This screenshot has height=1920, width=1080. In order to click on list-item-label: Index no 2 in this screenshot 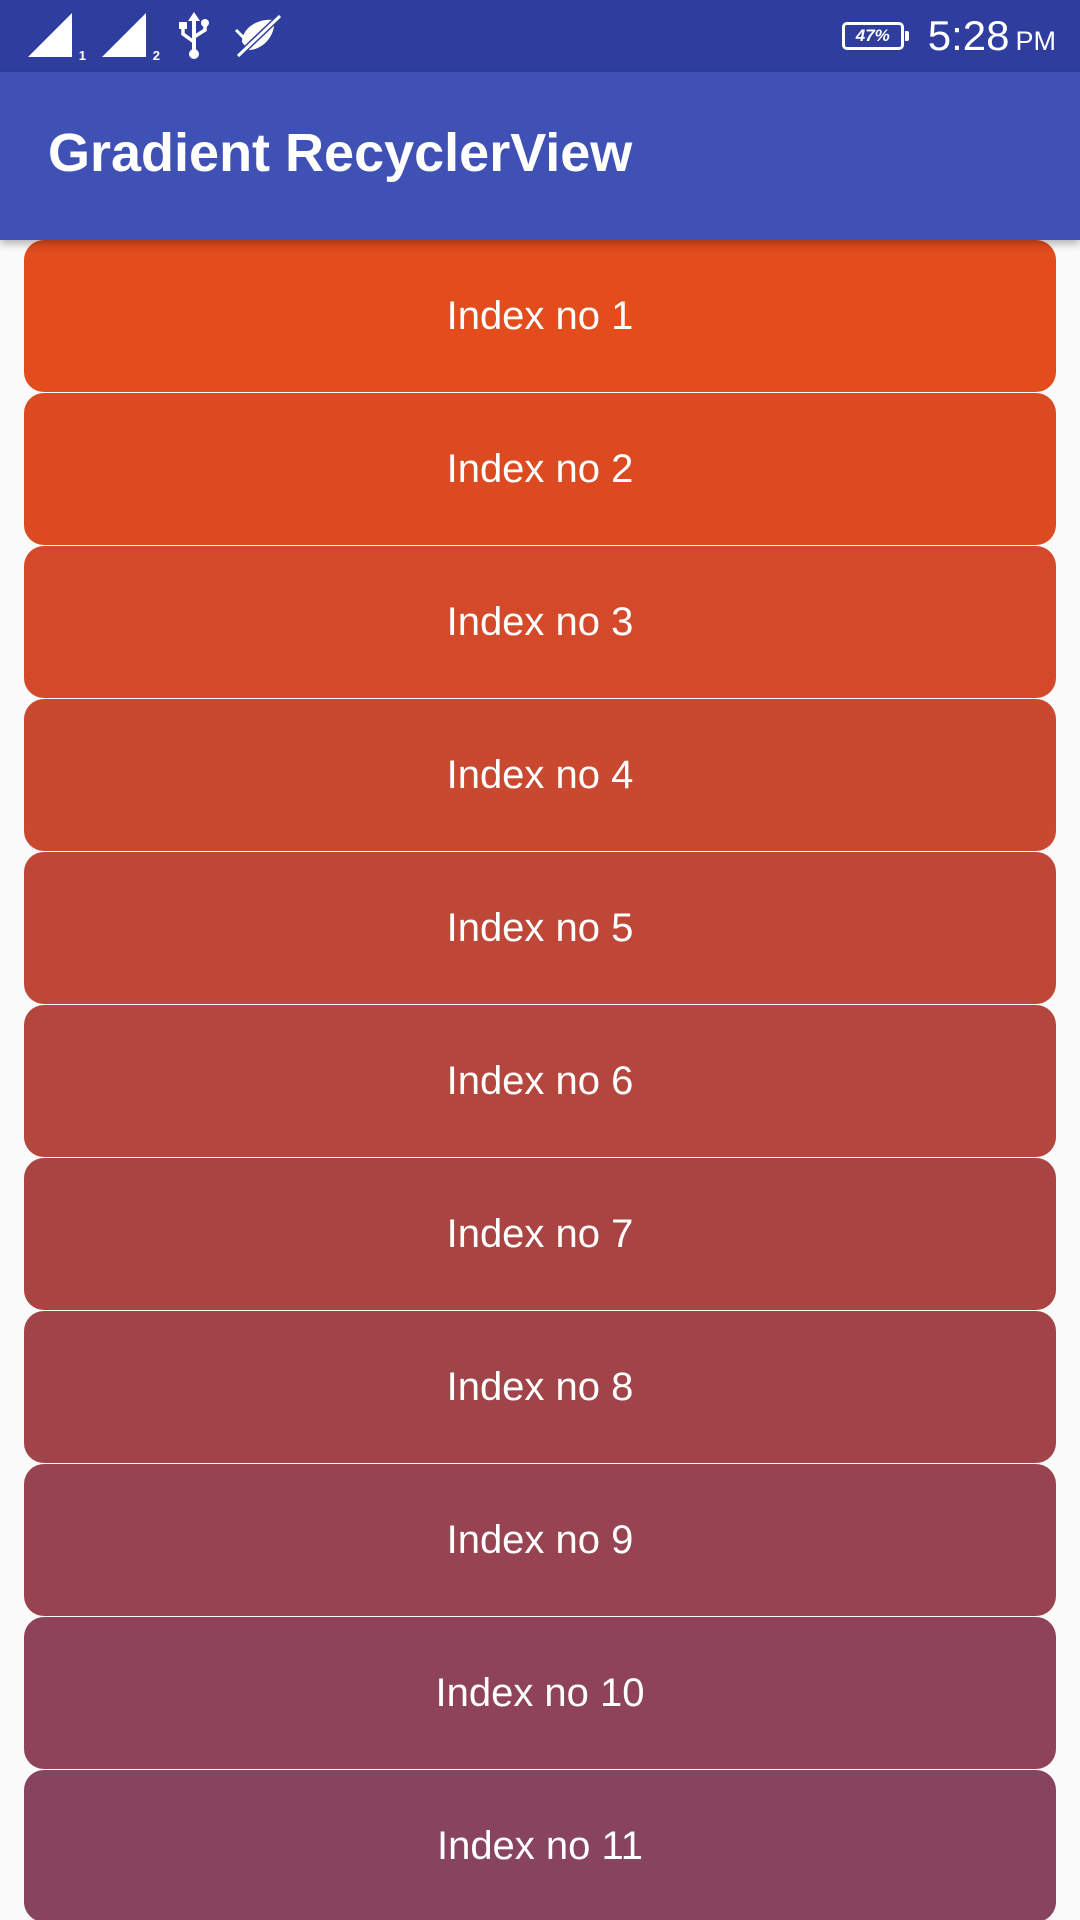, I will do `click(540, 468)`.